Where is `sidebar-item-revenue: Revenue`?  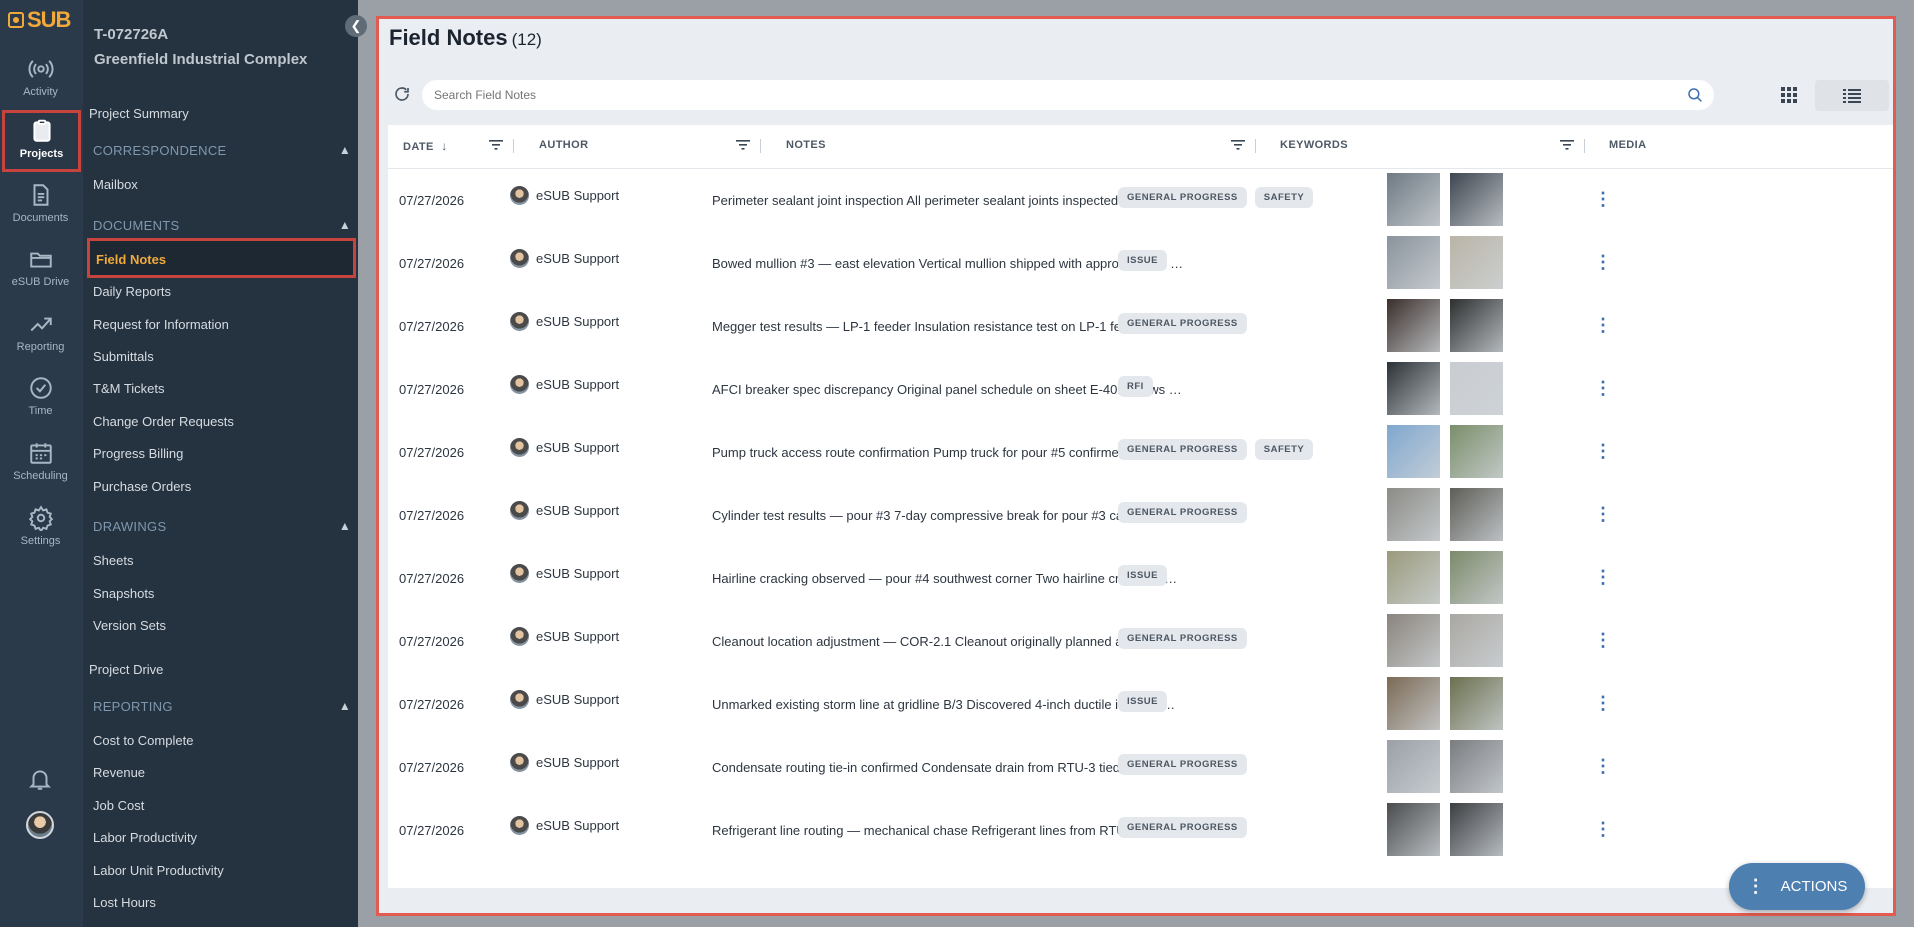 sidebar-item-revenue: Revenue is located at coordinates (119, 772).